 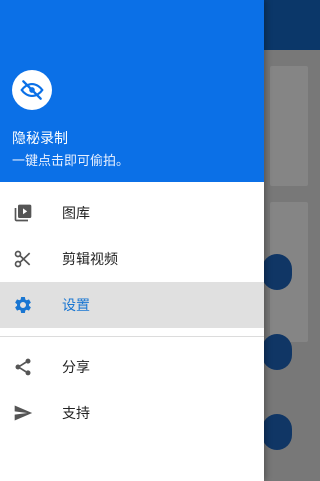 I want to click on menu-item-label: 支持, so click(x=76, y=414).